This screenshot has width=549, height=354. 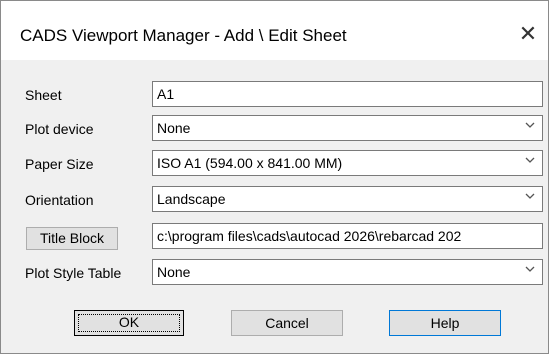 I want to click on orientation-label: Orientation, so click(x=59, y=200).